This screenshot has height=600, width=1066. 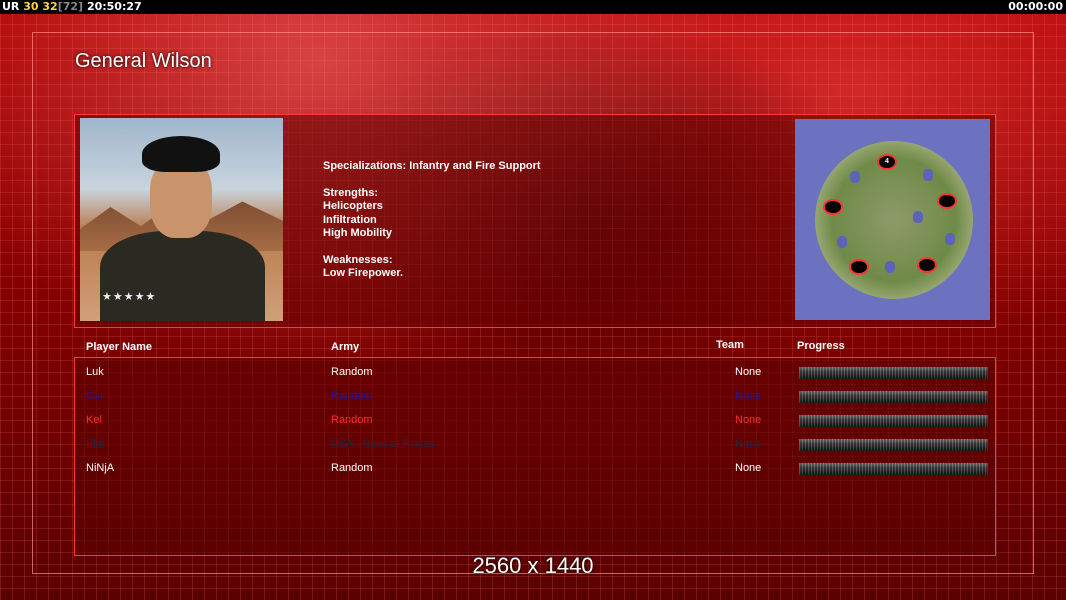 I want to click on system-clock: 20:50:27, so click(x=114, y=6).